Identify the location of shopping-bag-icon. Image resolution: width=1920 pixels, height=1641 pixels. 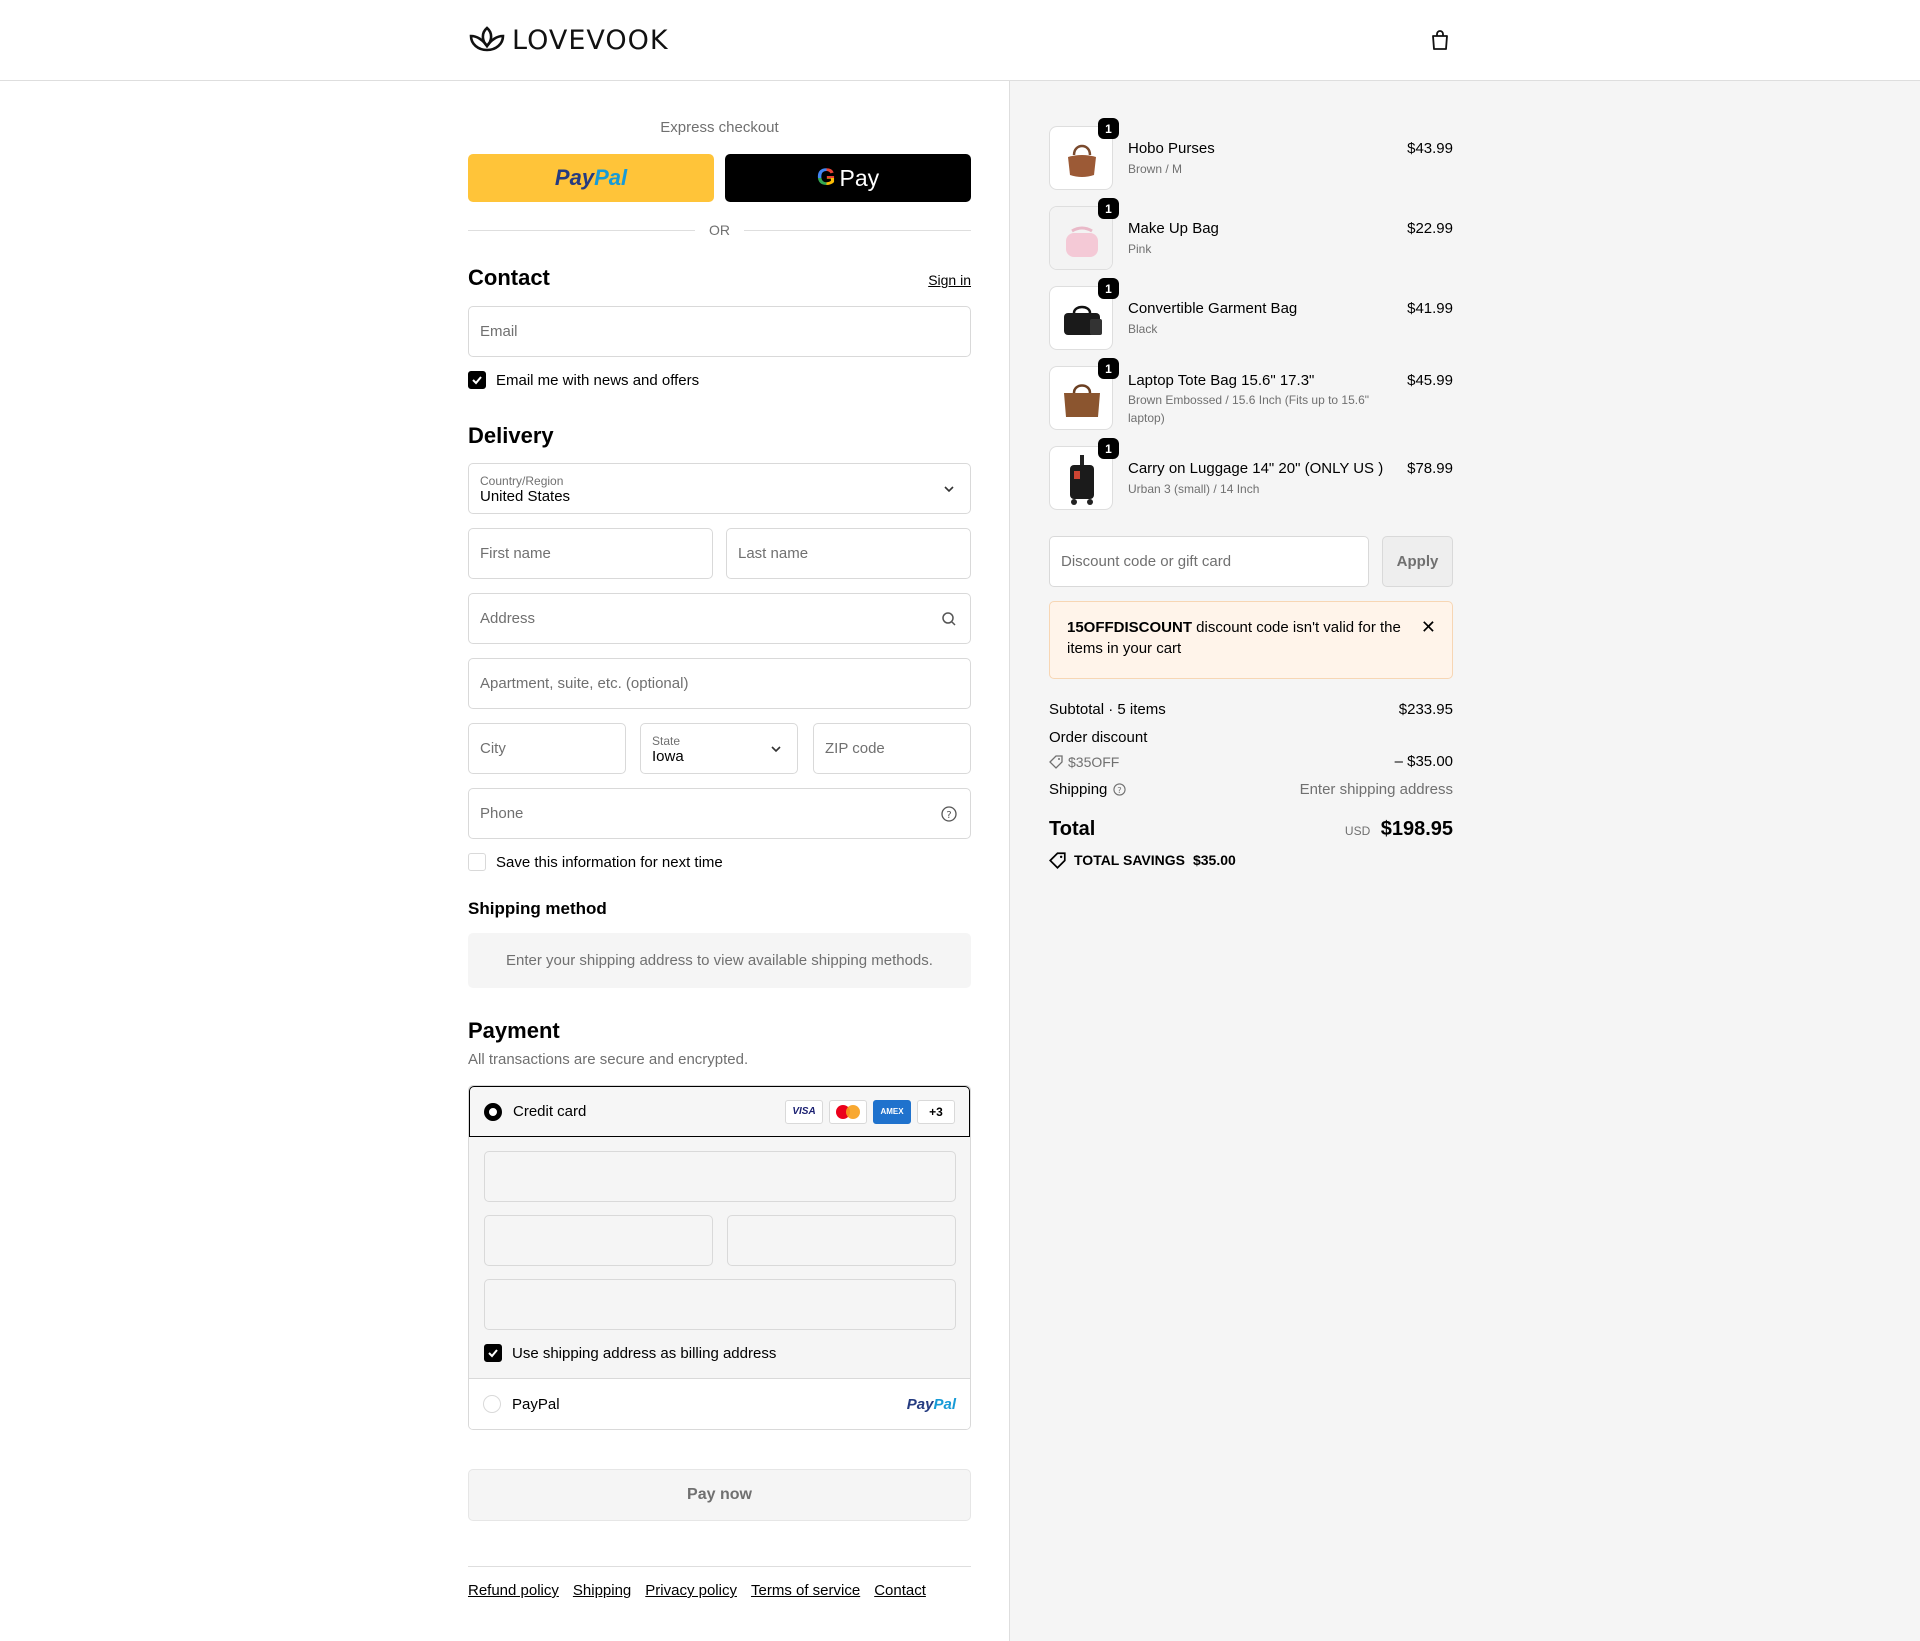
(1440, 40).